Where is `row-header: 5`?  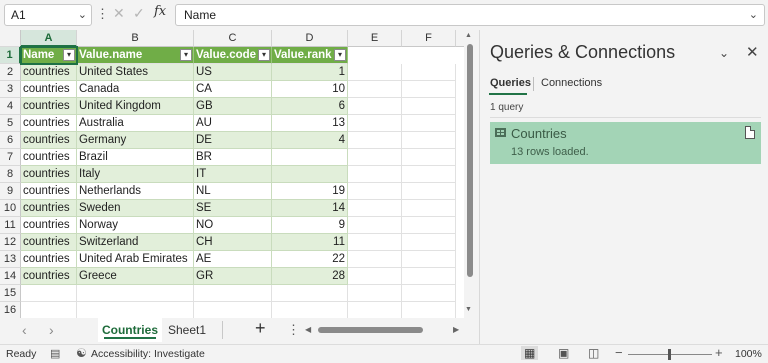 row-header: 5 is located at coordinates (10, 123).